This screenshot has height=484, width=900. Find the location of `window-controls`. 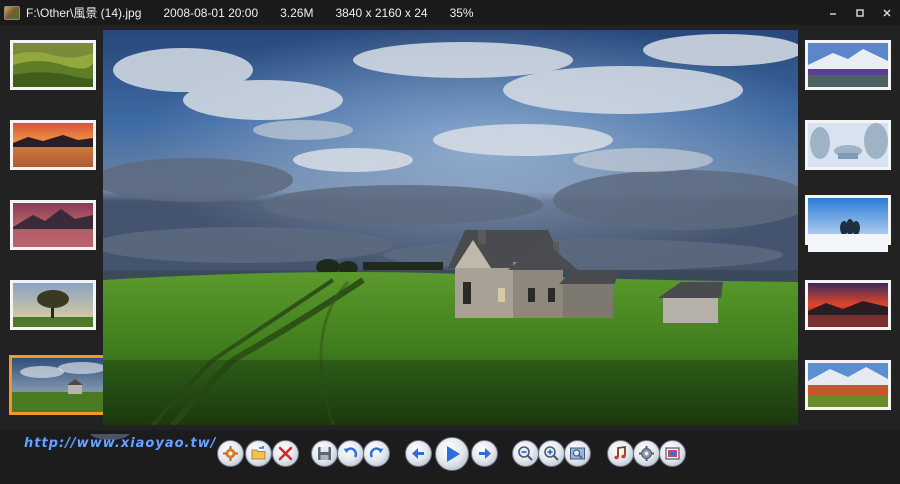

window-controls is located at coordinates (859, 12).